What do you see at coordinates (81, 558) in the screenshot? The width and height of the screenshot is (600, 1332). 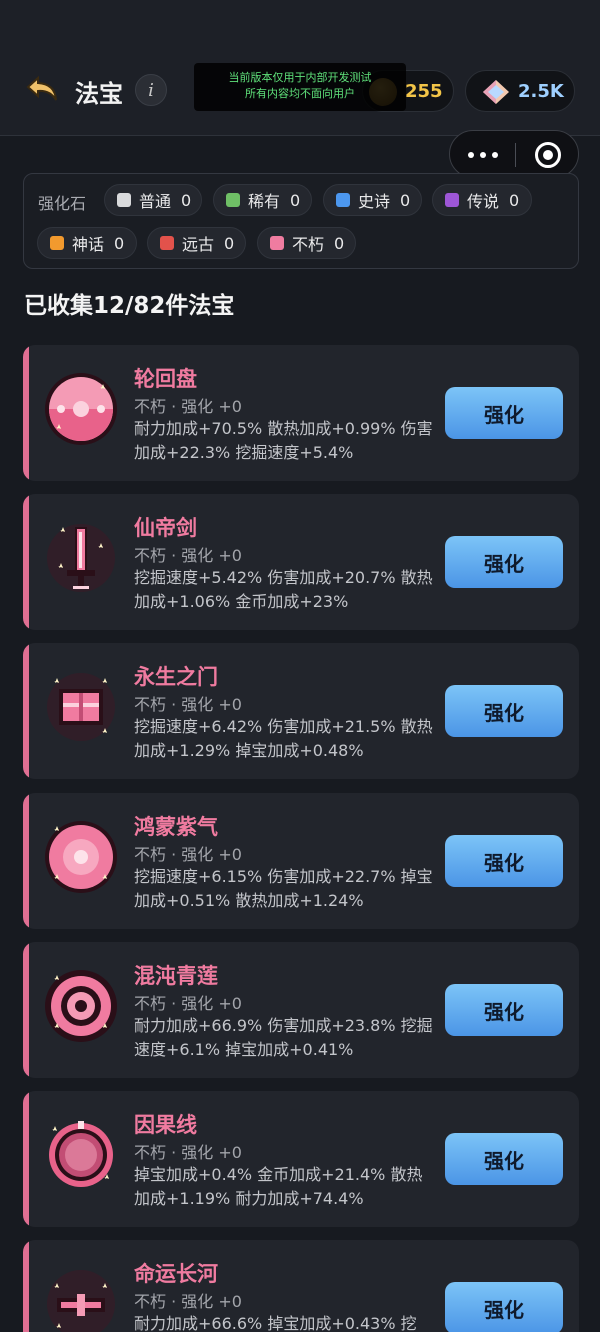 I see `sword-icon` at bounding box center [81, 558].